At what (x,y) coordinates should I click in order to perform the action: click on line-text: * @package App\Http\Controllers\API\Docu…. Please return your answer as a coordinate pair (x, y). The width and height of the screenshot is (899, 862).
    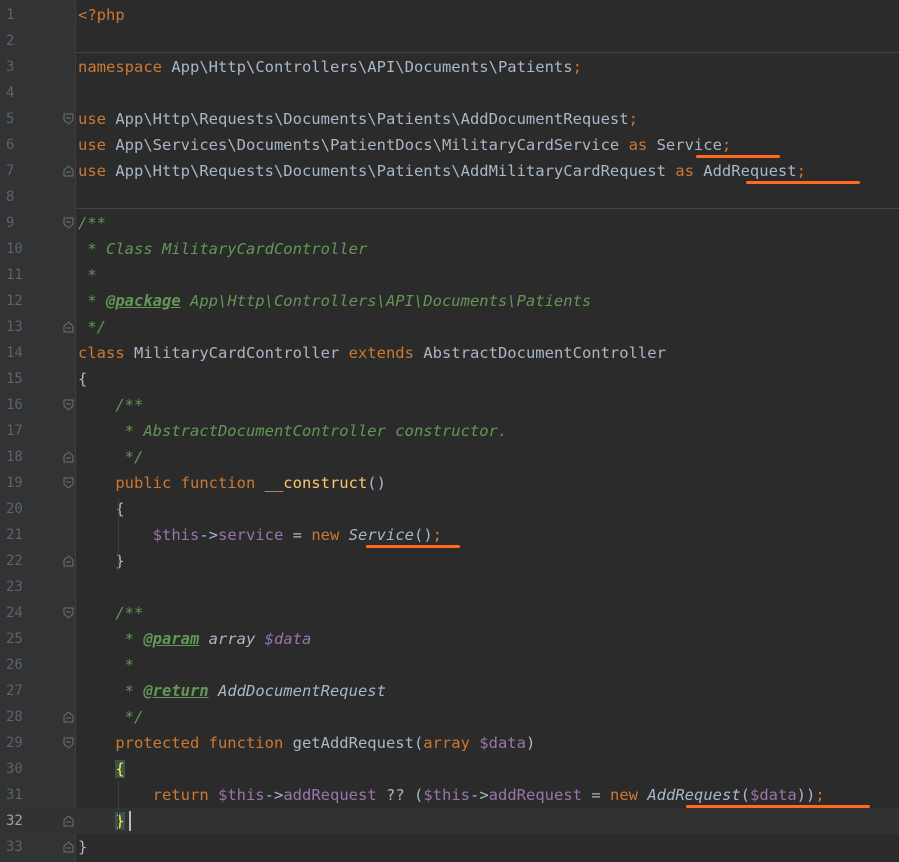
    Looking at the image, I should click on (334, 301).